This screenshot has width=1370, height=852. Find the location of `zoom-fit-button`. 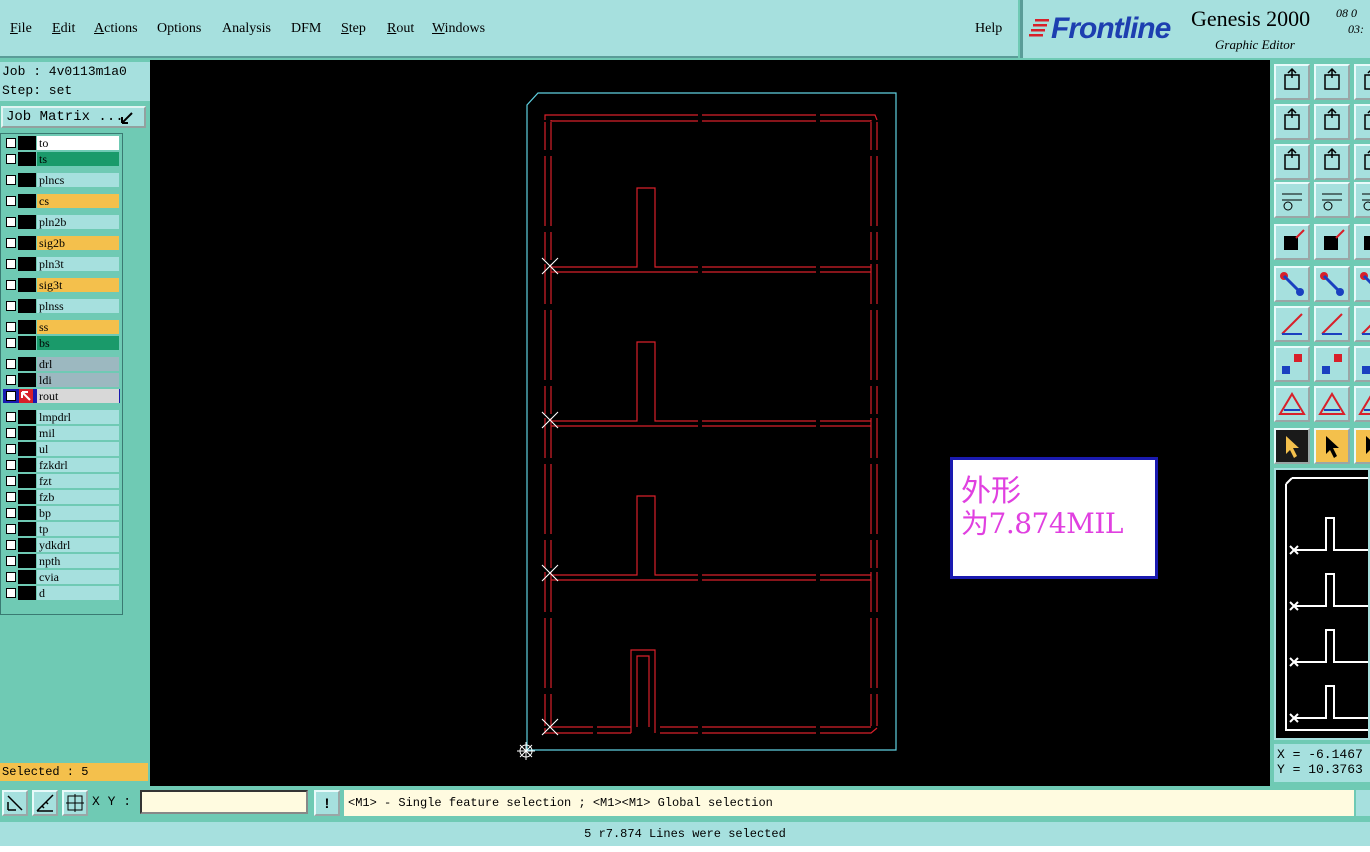

zoom-fit-button is located at coordinates (1292, 162).